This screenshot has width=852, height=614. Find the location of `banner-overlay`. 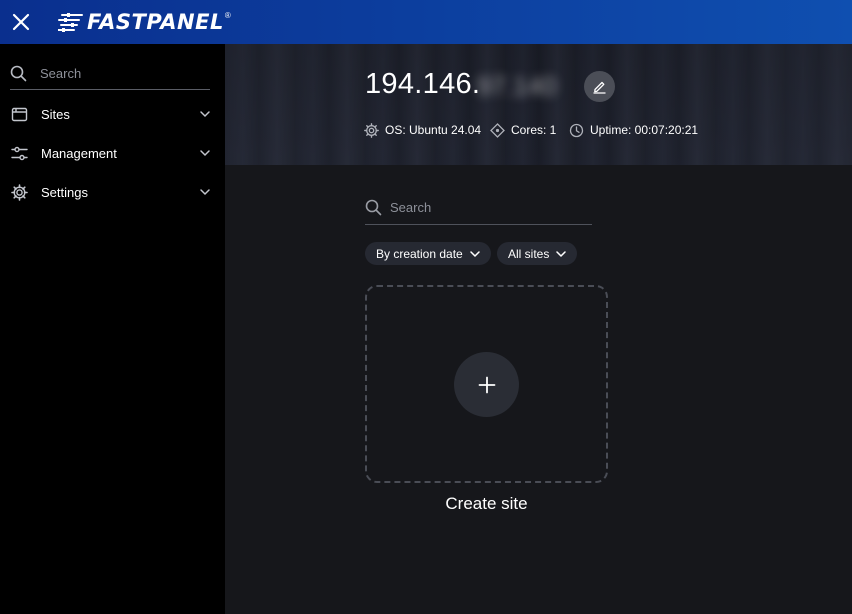

banner-overlay is located at coordinates (538, 104).